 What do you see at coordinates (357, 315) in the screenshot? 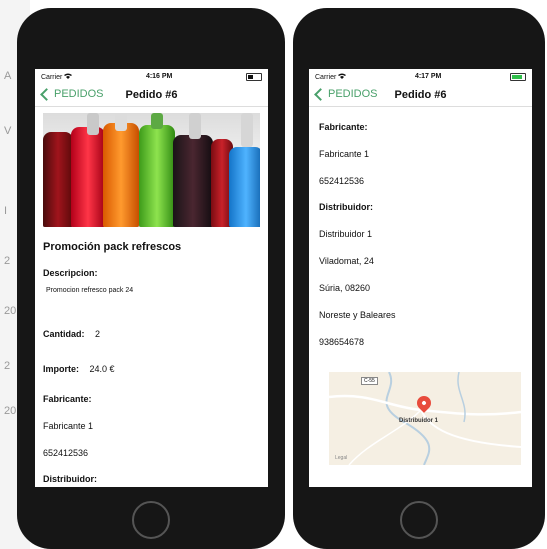
I see `distribuidor-region: Noreste y Baleares` at bounding box center [357, 315].